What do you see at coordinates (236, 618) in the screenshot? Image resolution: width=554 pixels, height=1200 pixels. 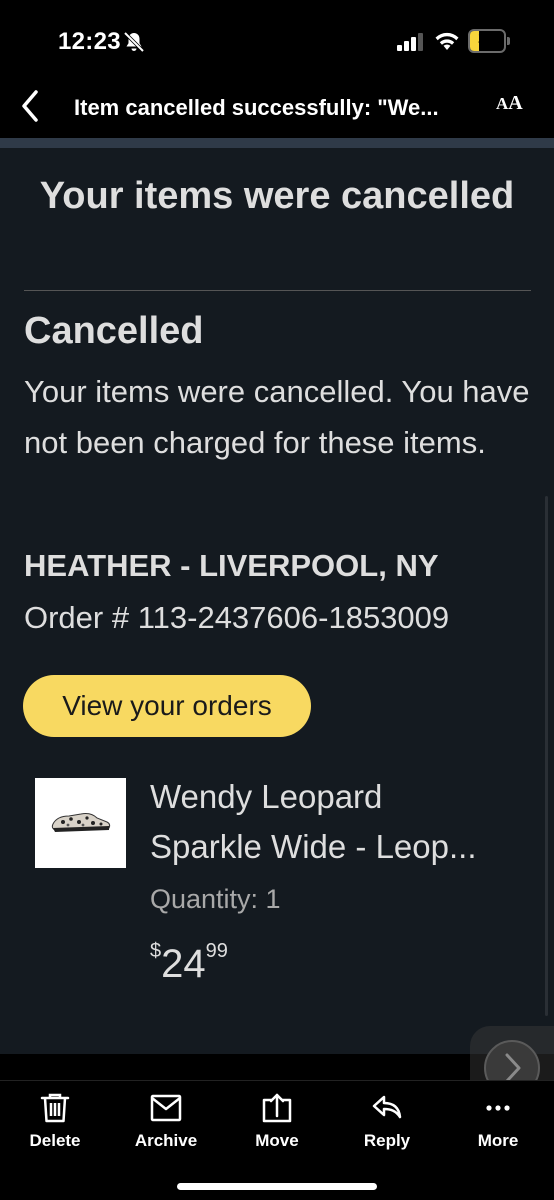 I see `order-number: Order # 113-2437606-1853009` at bounding box center [236, 618].